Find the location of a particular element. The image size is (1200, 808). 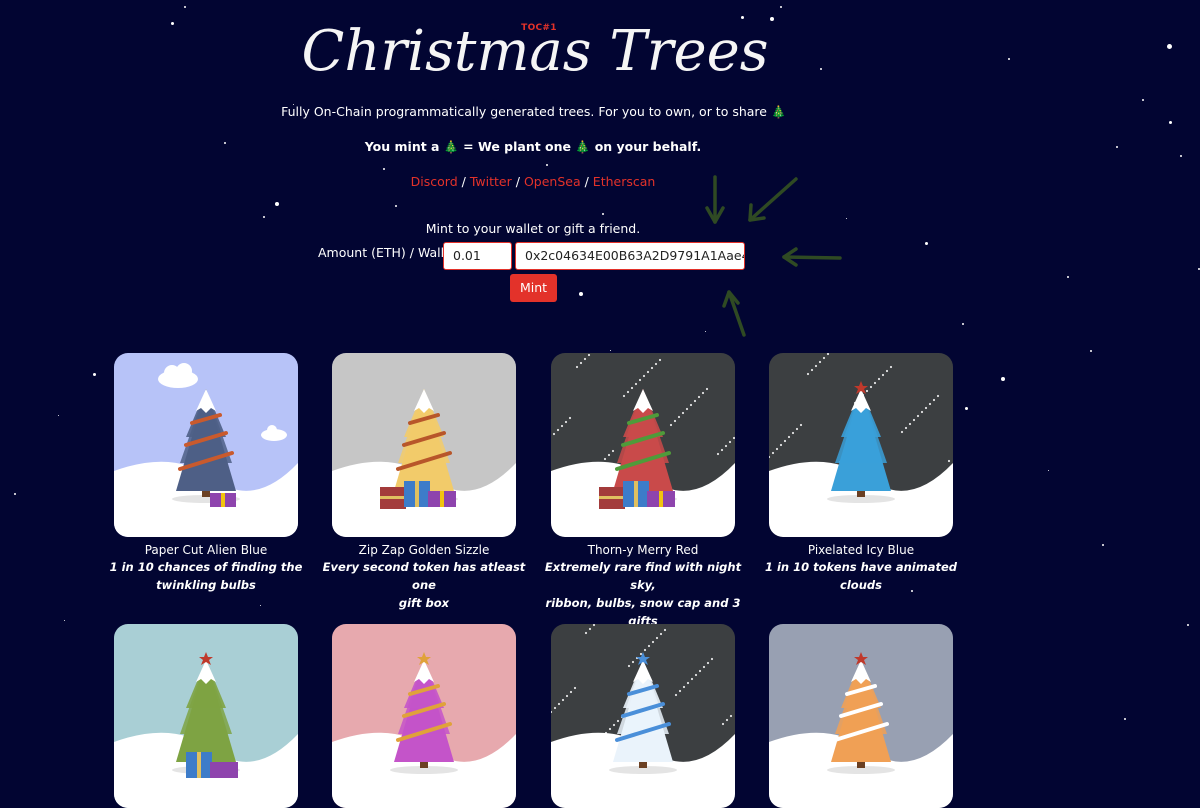

twitter-link: Twitter is located at coordinates (491, 181).